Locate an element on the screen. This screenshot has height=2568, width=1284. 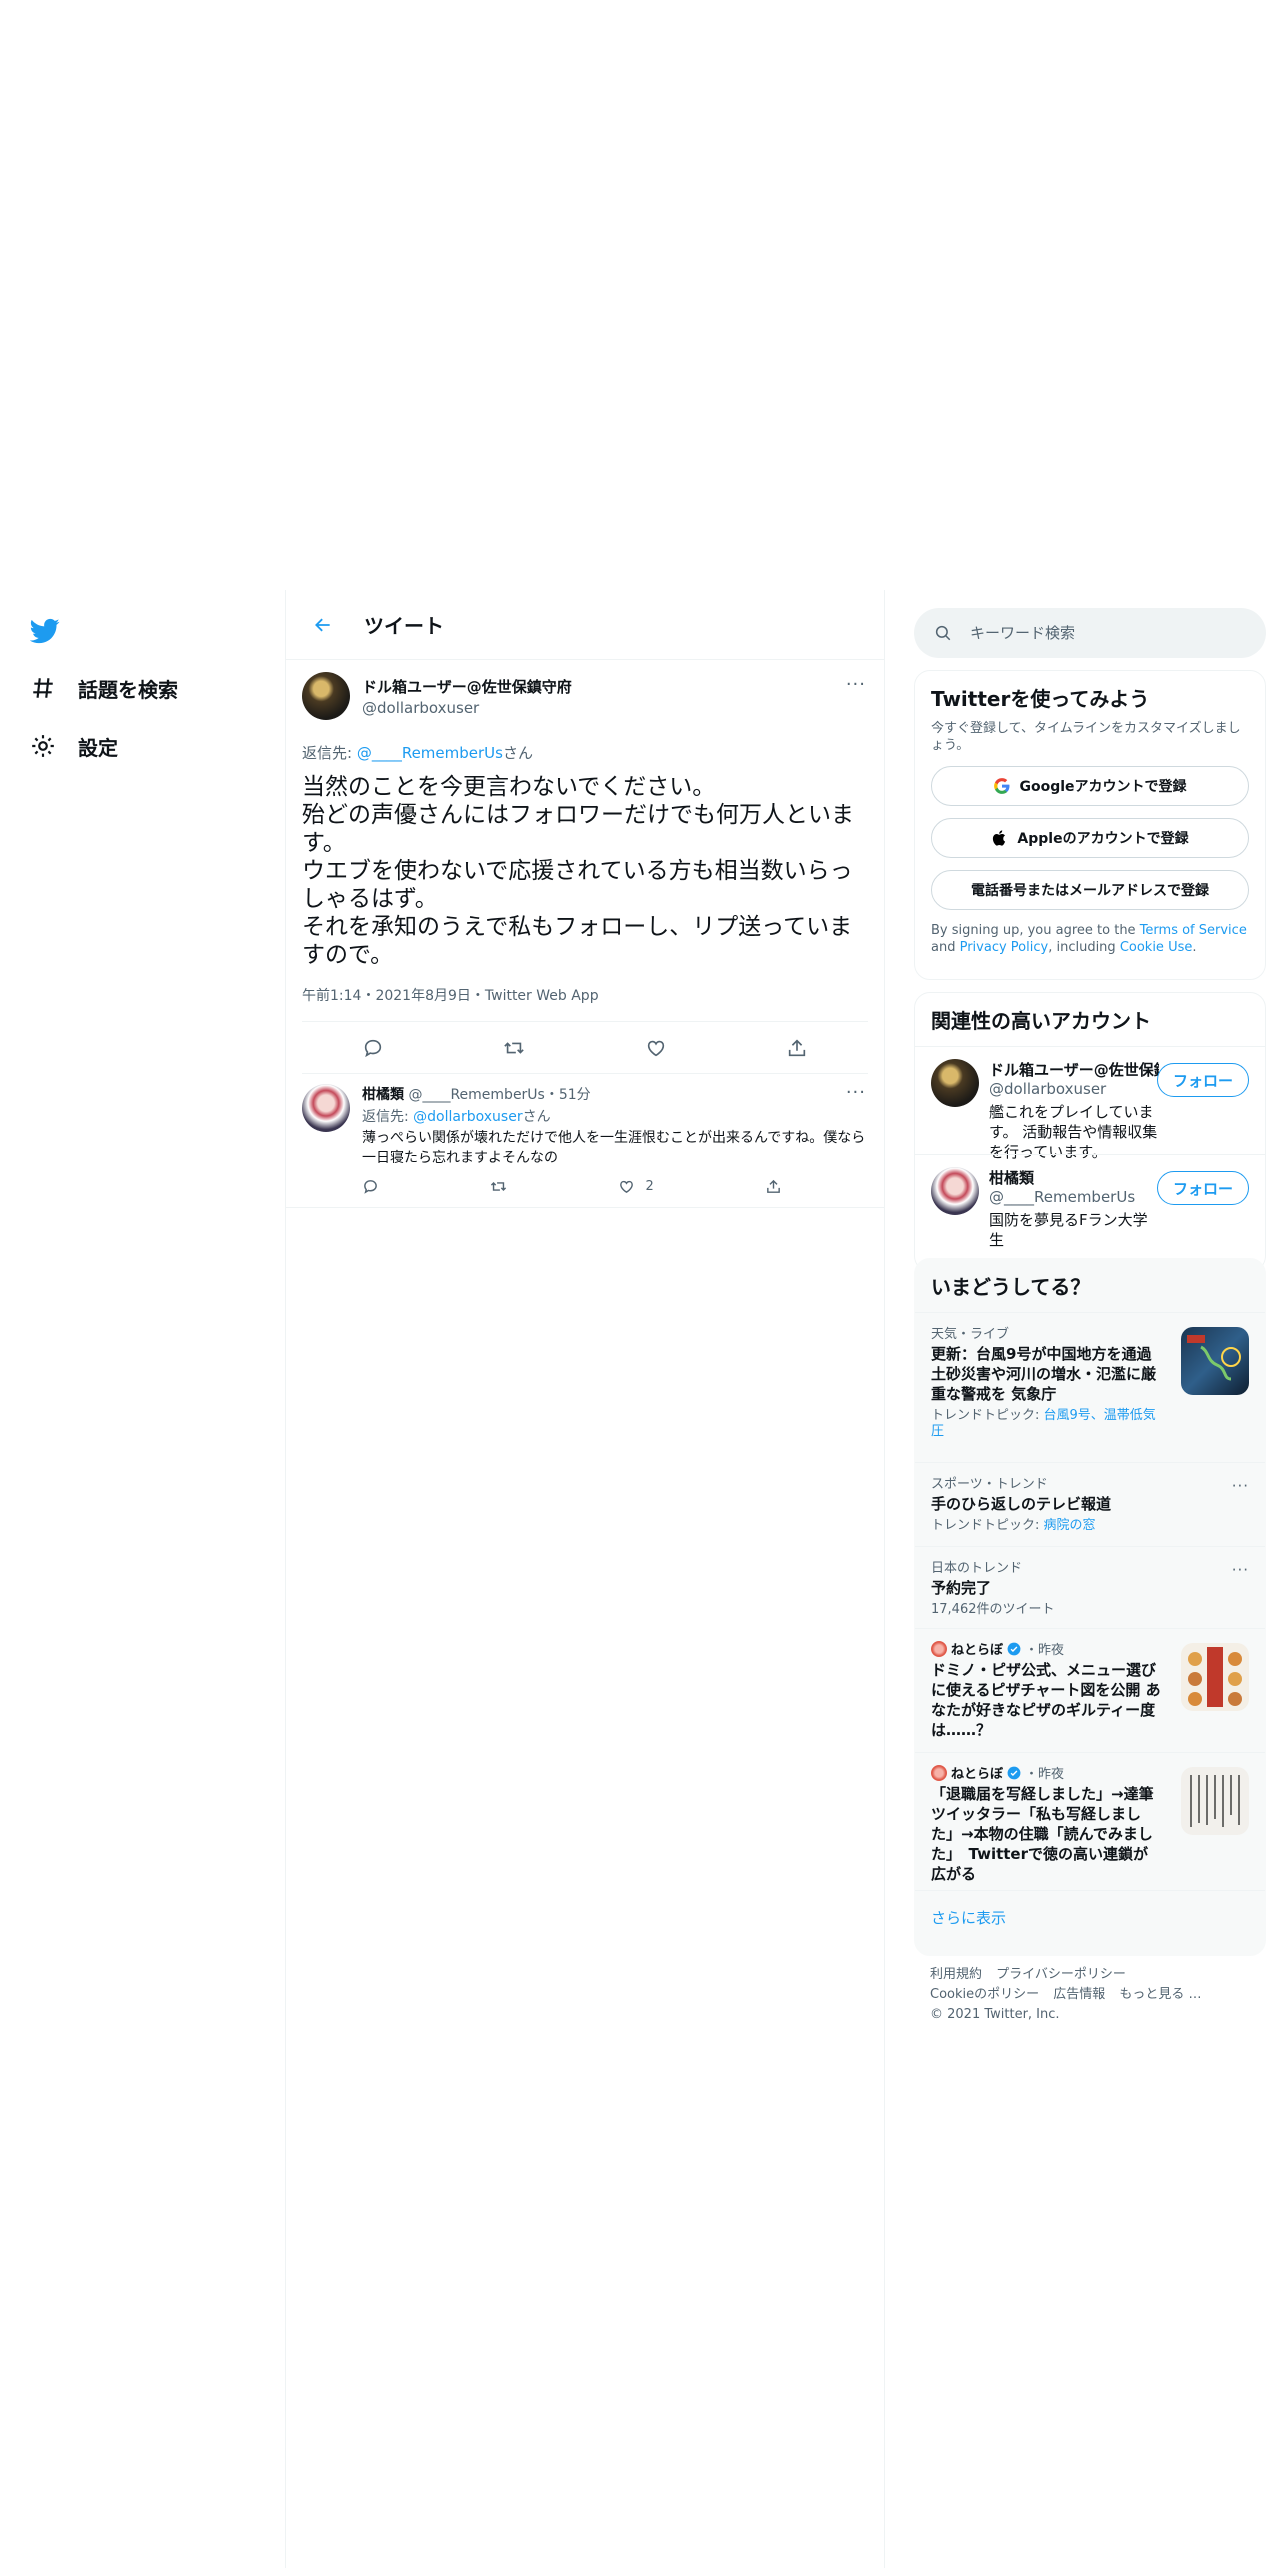
trend-title: 更新：台風9号が中国地方を通過 土砂災害や河川の増水・氾濫に厳重な警戒を 気象庁 is located at coordinates (1044, 1374).